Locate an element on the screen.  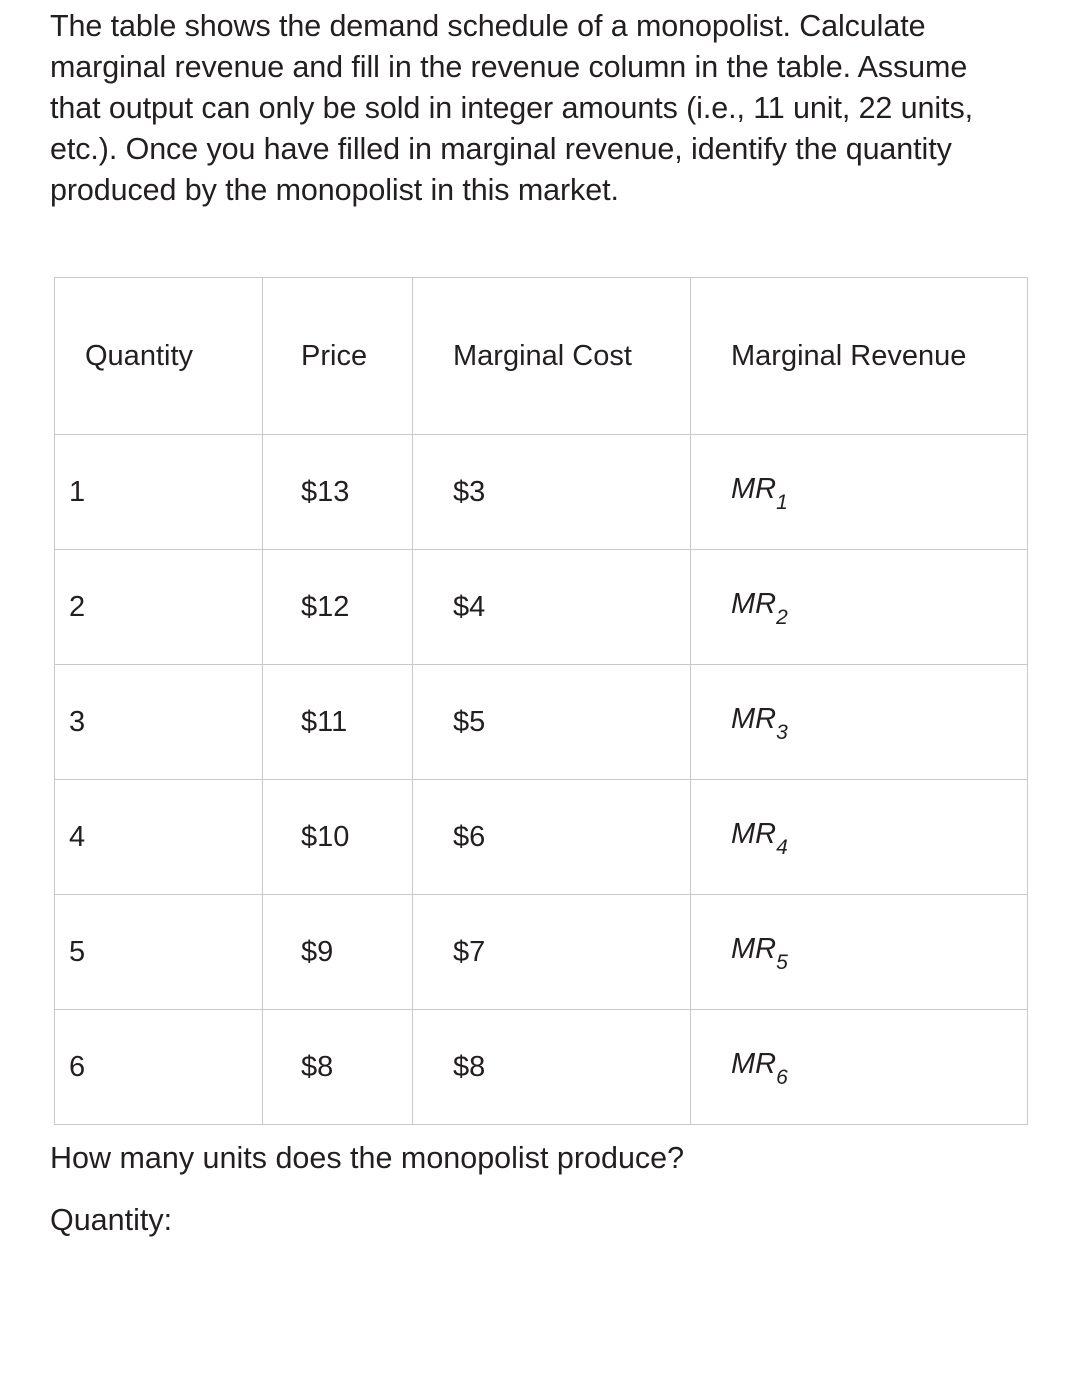
mr-symbol: MR3 is located at coordinates (759, 723).